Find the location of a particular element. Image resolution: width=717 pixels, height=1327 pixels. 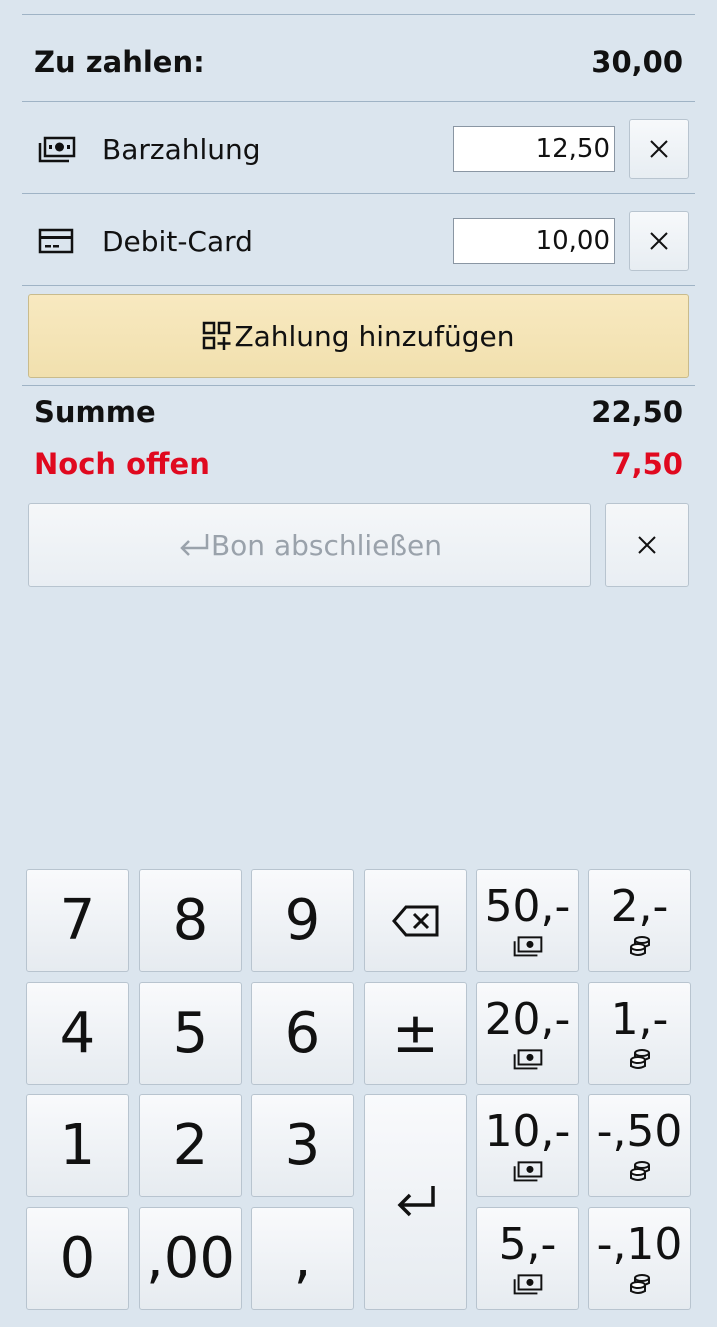

key-label: 9 is located at coordinates (302, 920).